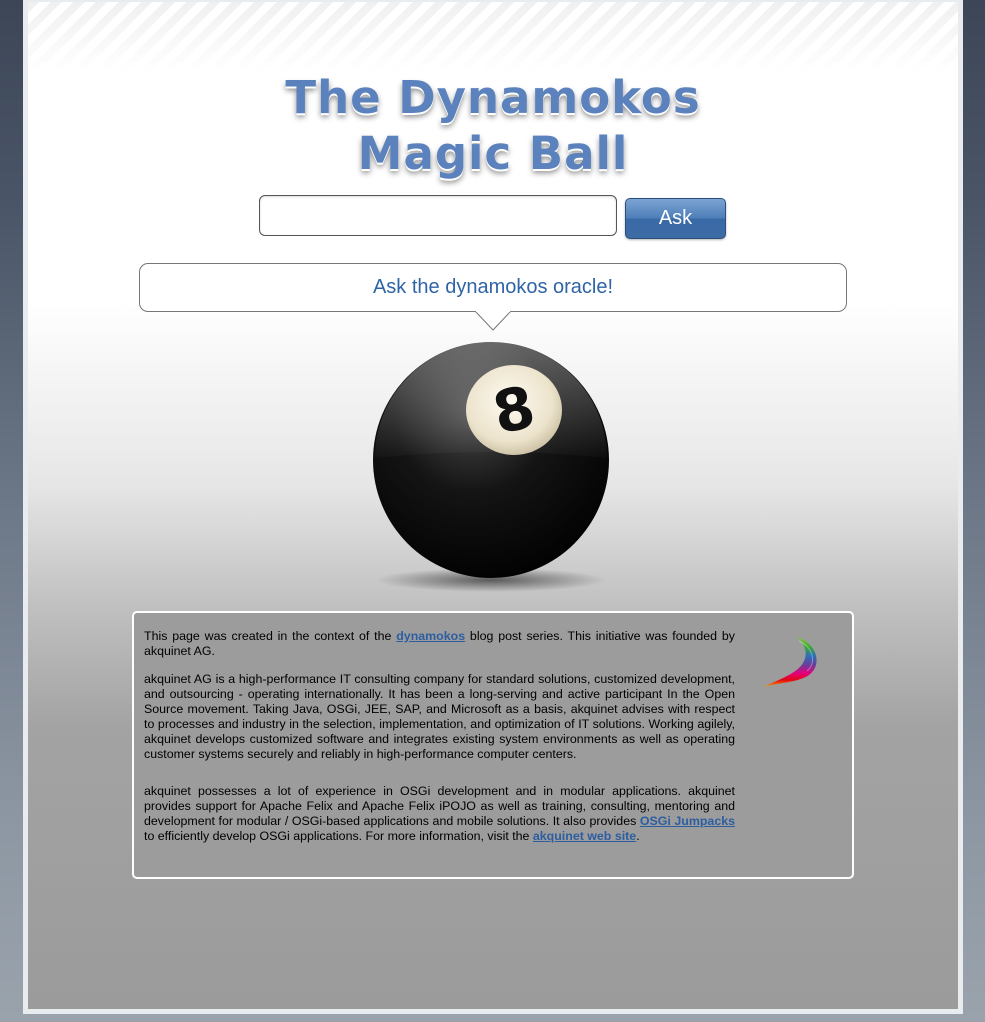 Image resolution: width=985 pixels, height=1022 pixels. What do you see at coordinates (493, 321) in the screenshot?
I see `speech-bubble-tail` at bounding box center [493, 321].